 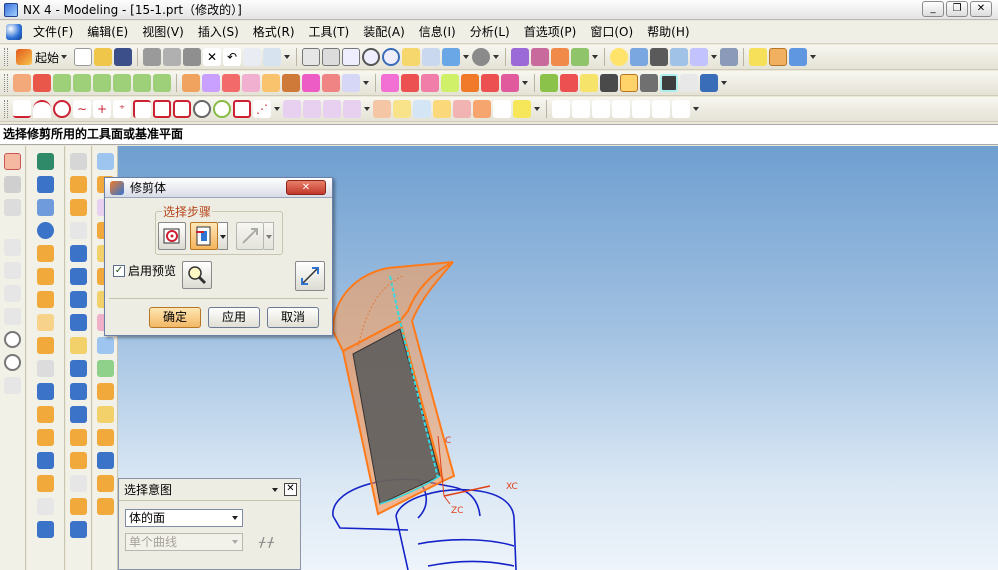 What do you see at coordinates (242, 109) in the screenshot?
I see `text-curve-icon` at bounding box center [242, 109].